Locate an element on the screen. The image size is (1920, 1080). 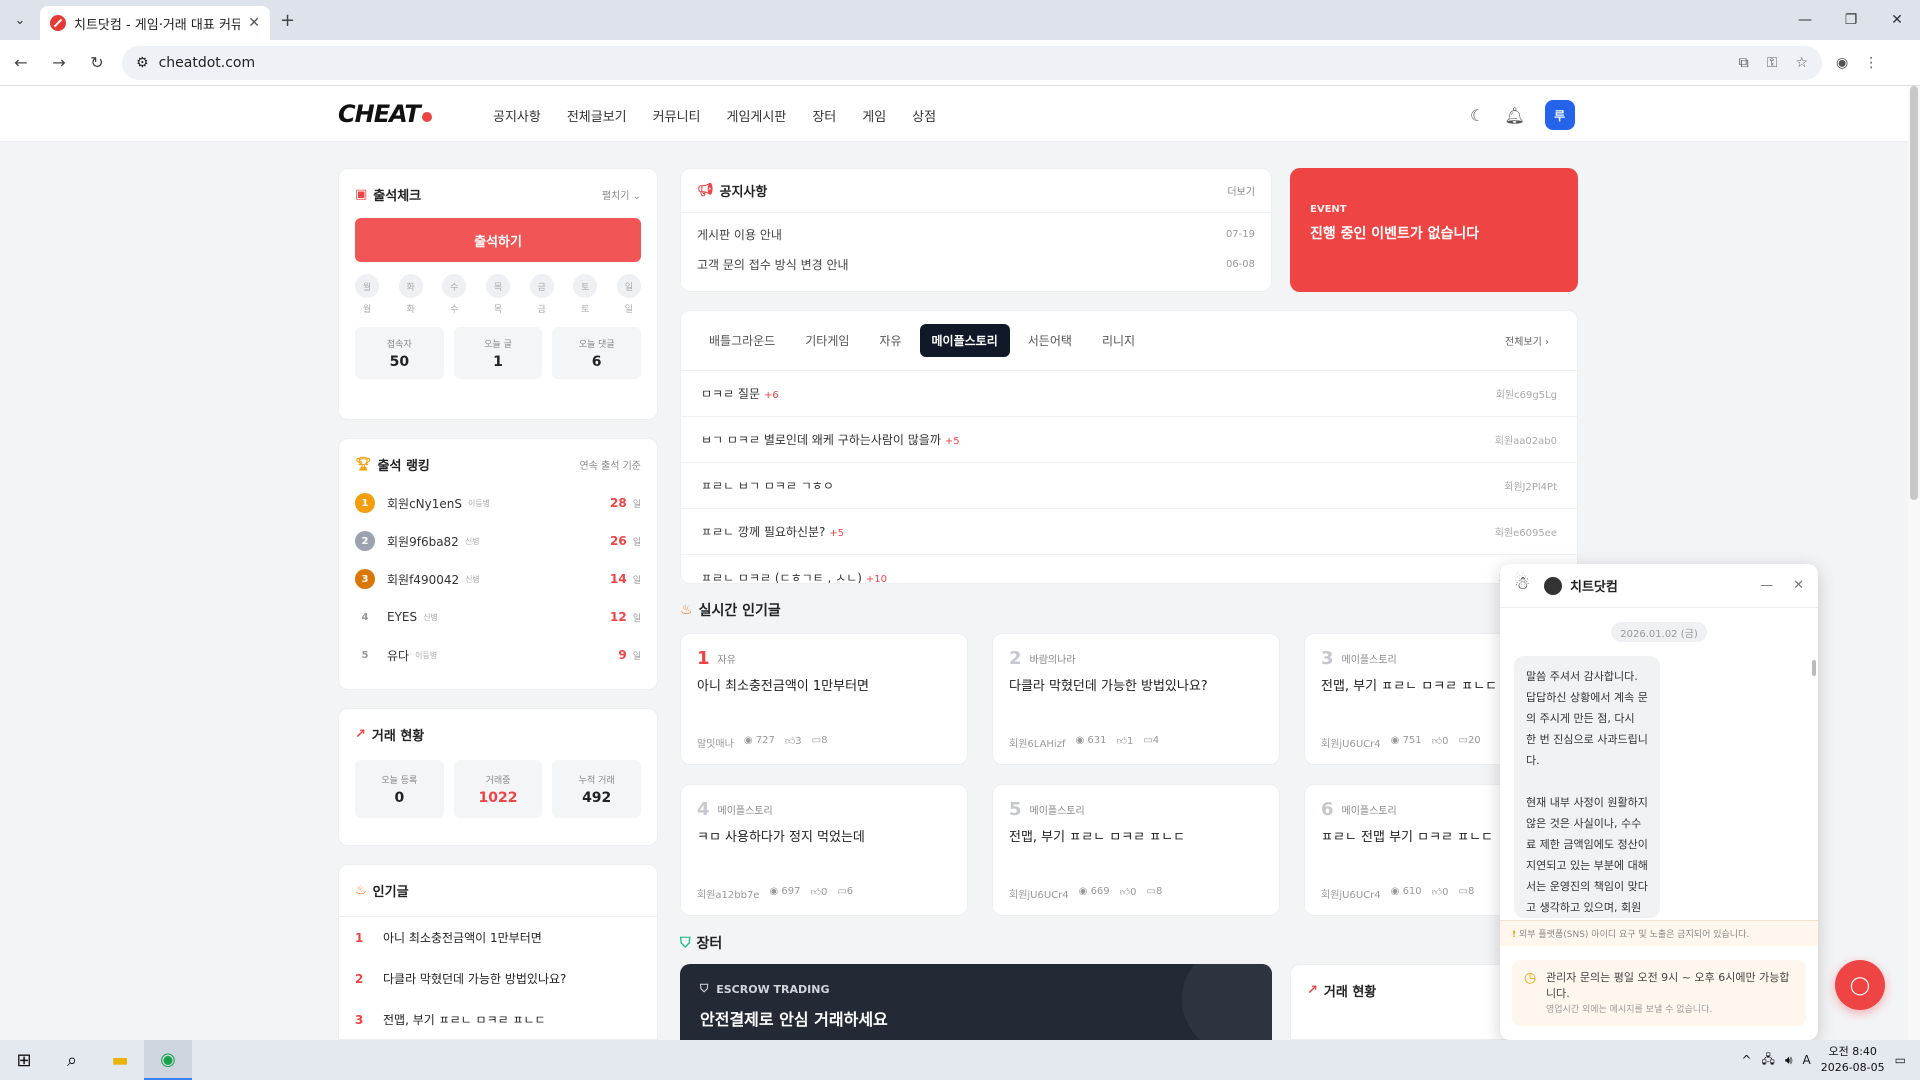
browser-tab: 치트닷컴 - 게임·거래 대표 커뮤 ✕ is located at coordinates (155, 23).